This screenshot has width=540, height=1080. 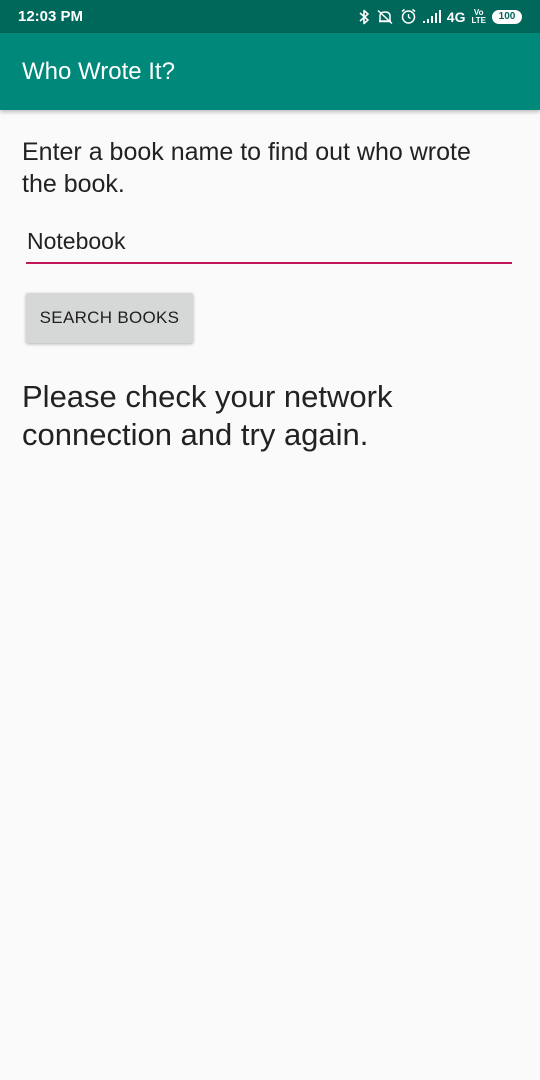 I want to click on book-name-input, so click(x=269, y=243).